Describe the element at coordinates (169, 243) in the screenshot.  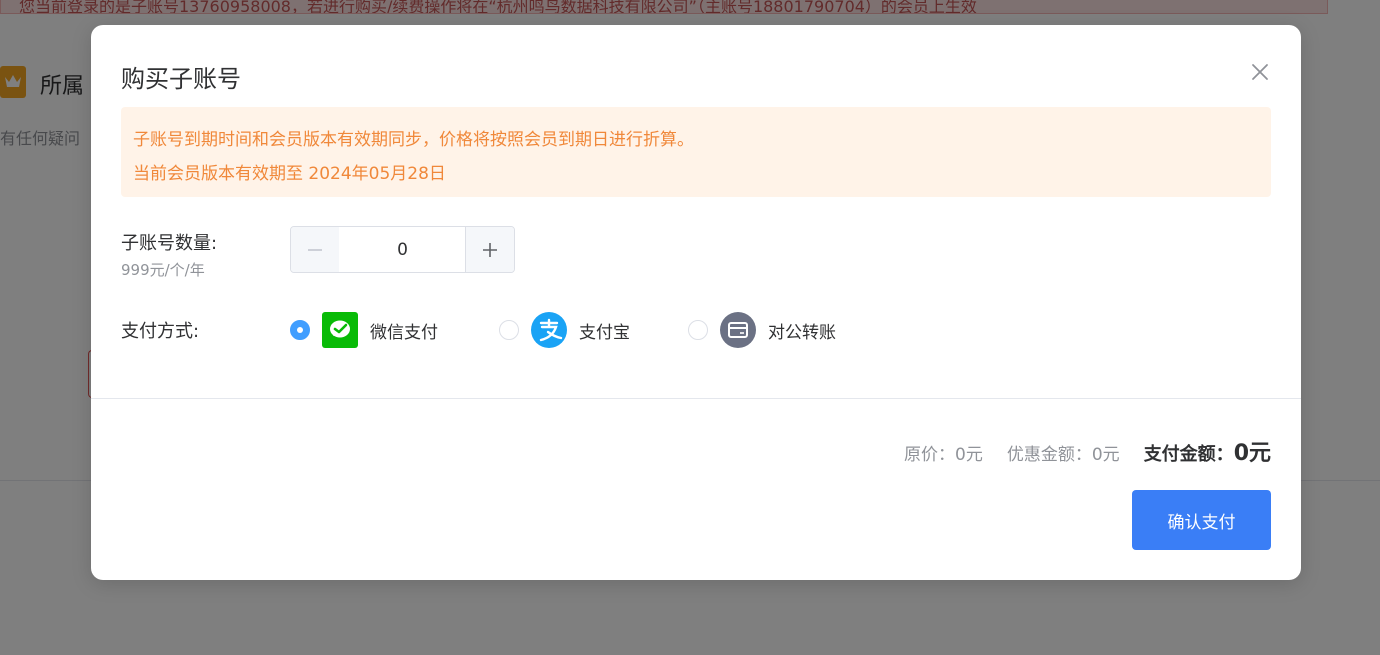
I see `quantity-label: 子账号数量:` at that location.